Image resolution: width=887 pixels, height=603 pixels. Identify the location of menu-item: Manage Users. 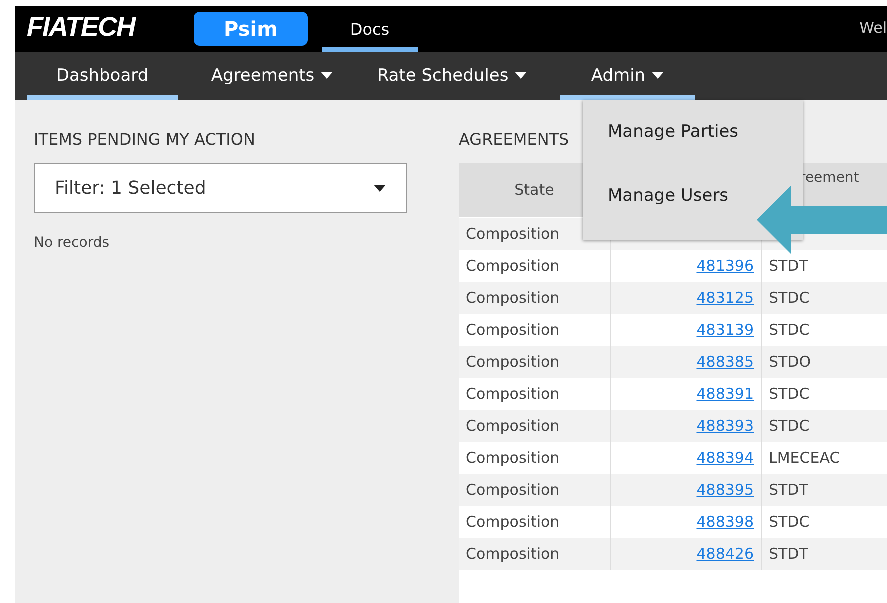
(668, 196).